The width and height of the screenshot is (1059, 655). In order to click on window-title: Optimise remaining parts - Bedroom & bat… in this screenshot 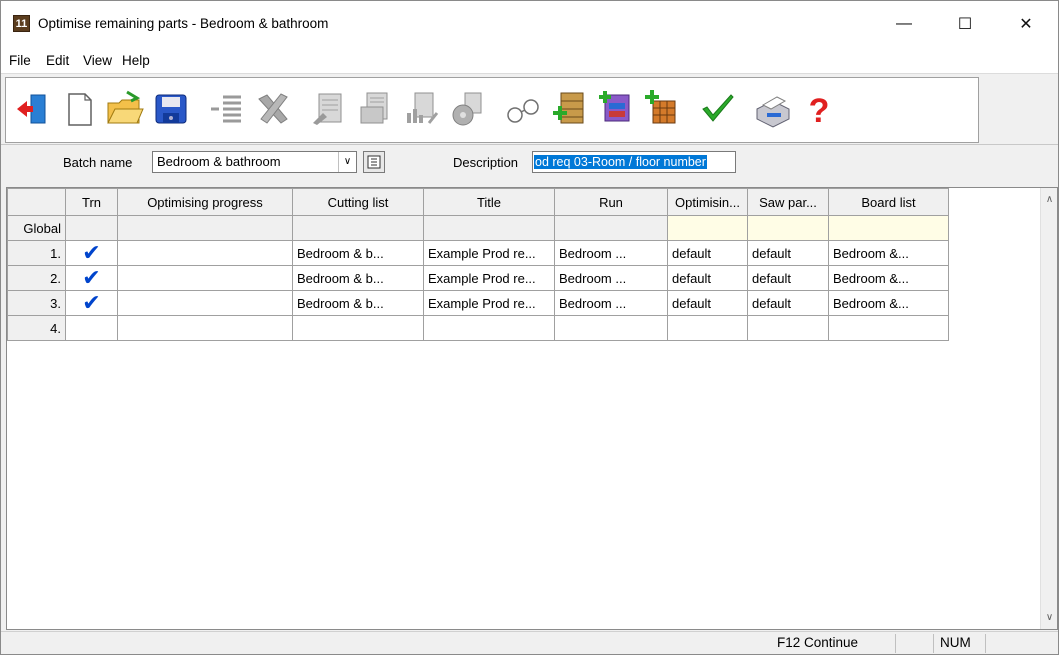, I will do `click(183, 23)`.